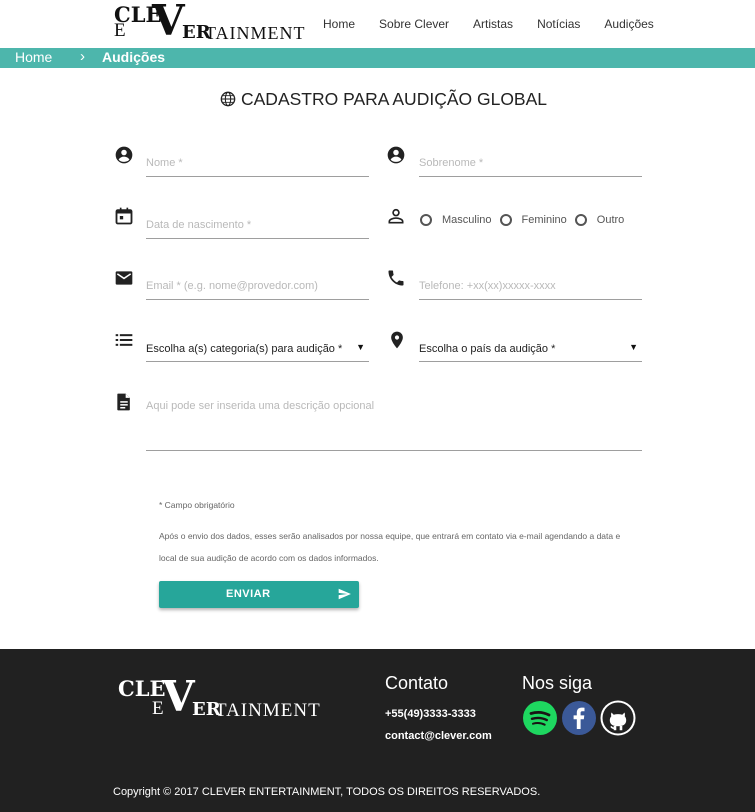 Image resolution: width=755 pixels, height=812 pixels. What do you see at coordinates (124, 216) in the screenshot?
I see `calendar-icon` at bounding box center [124, 216].